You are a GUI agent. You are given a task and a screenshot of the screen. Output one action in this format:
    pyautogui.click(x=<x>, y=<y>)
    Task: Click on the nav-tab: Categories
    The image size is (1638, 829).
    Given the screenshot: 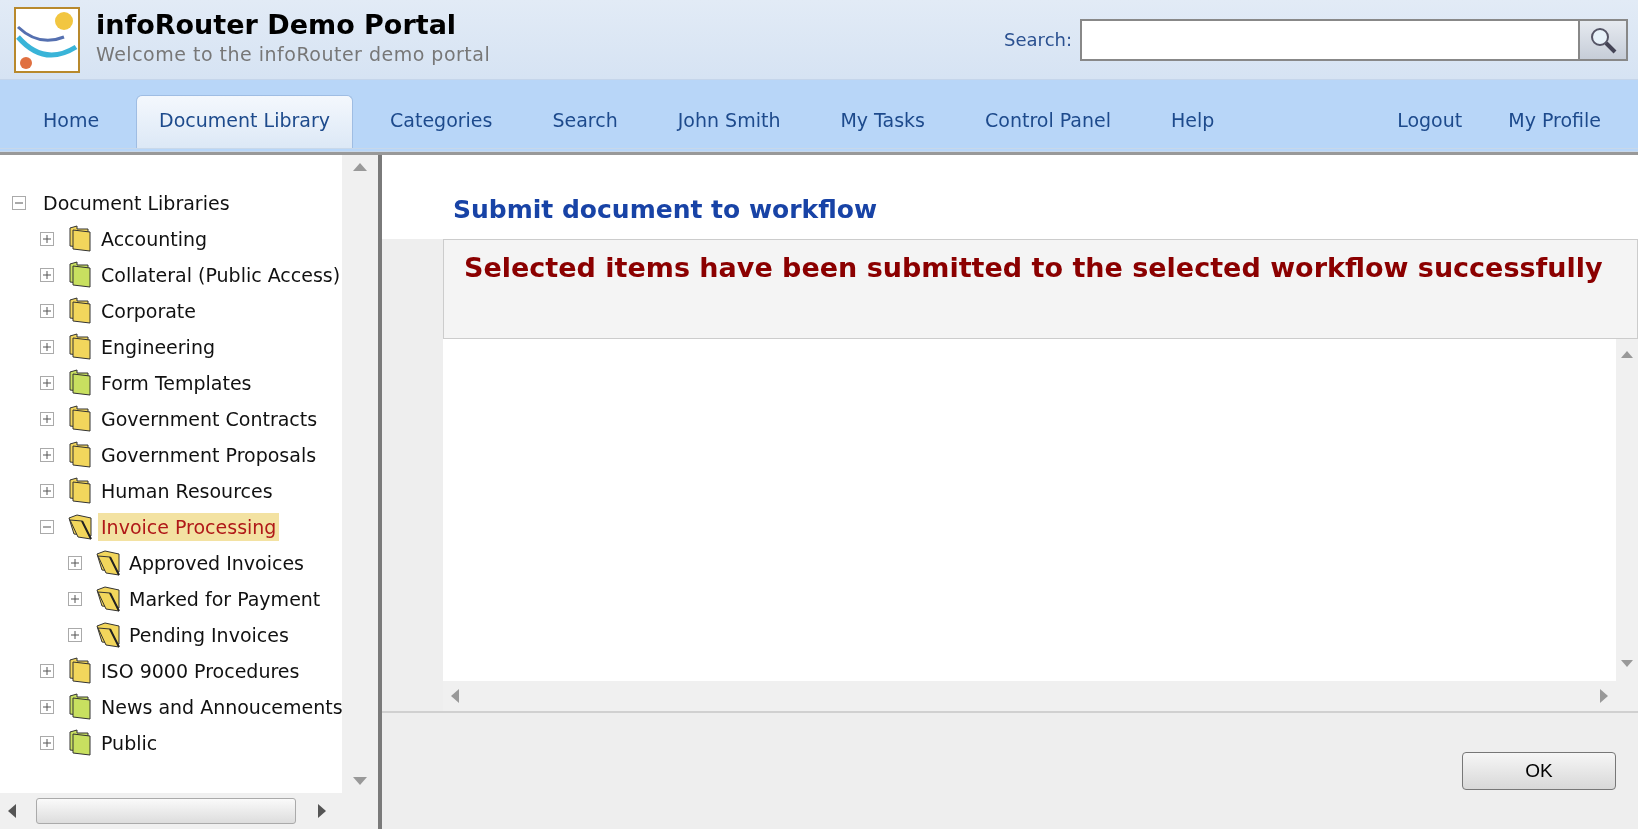 What is the action you would take?
    pyautogui.click(x=441, y=121)
    